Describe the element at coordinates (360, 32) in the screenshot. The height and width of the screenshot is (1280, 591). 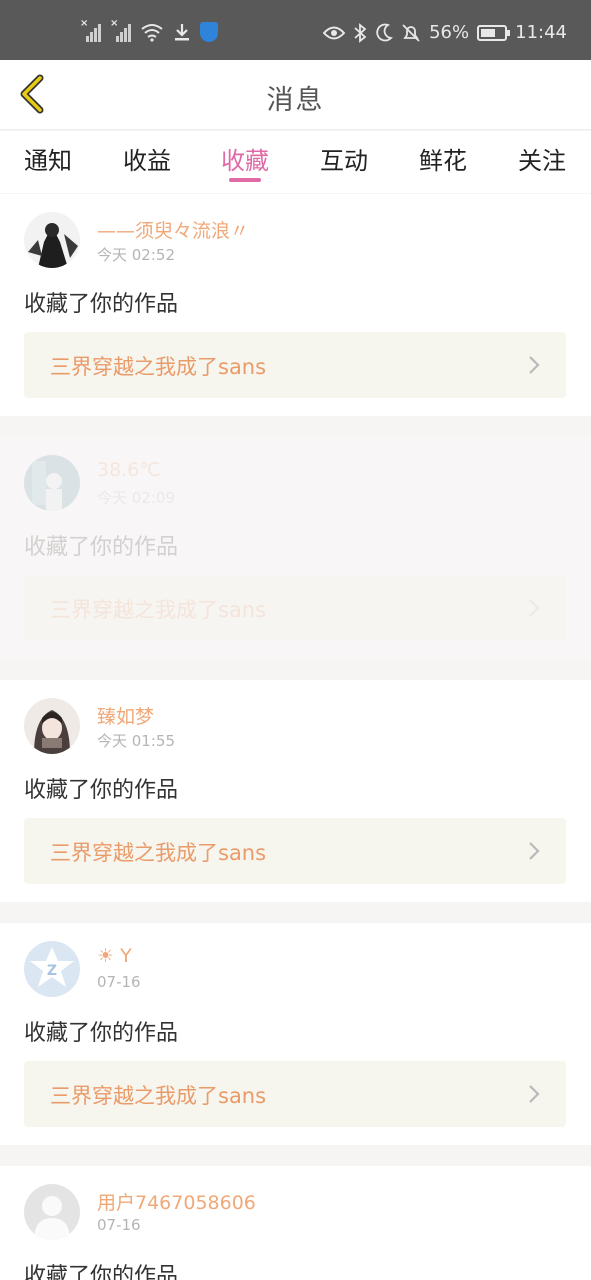
I see `bluetooth-icon` at that location.